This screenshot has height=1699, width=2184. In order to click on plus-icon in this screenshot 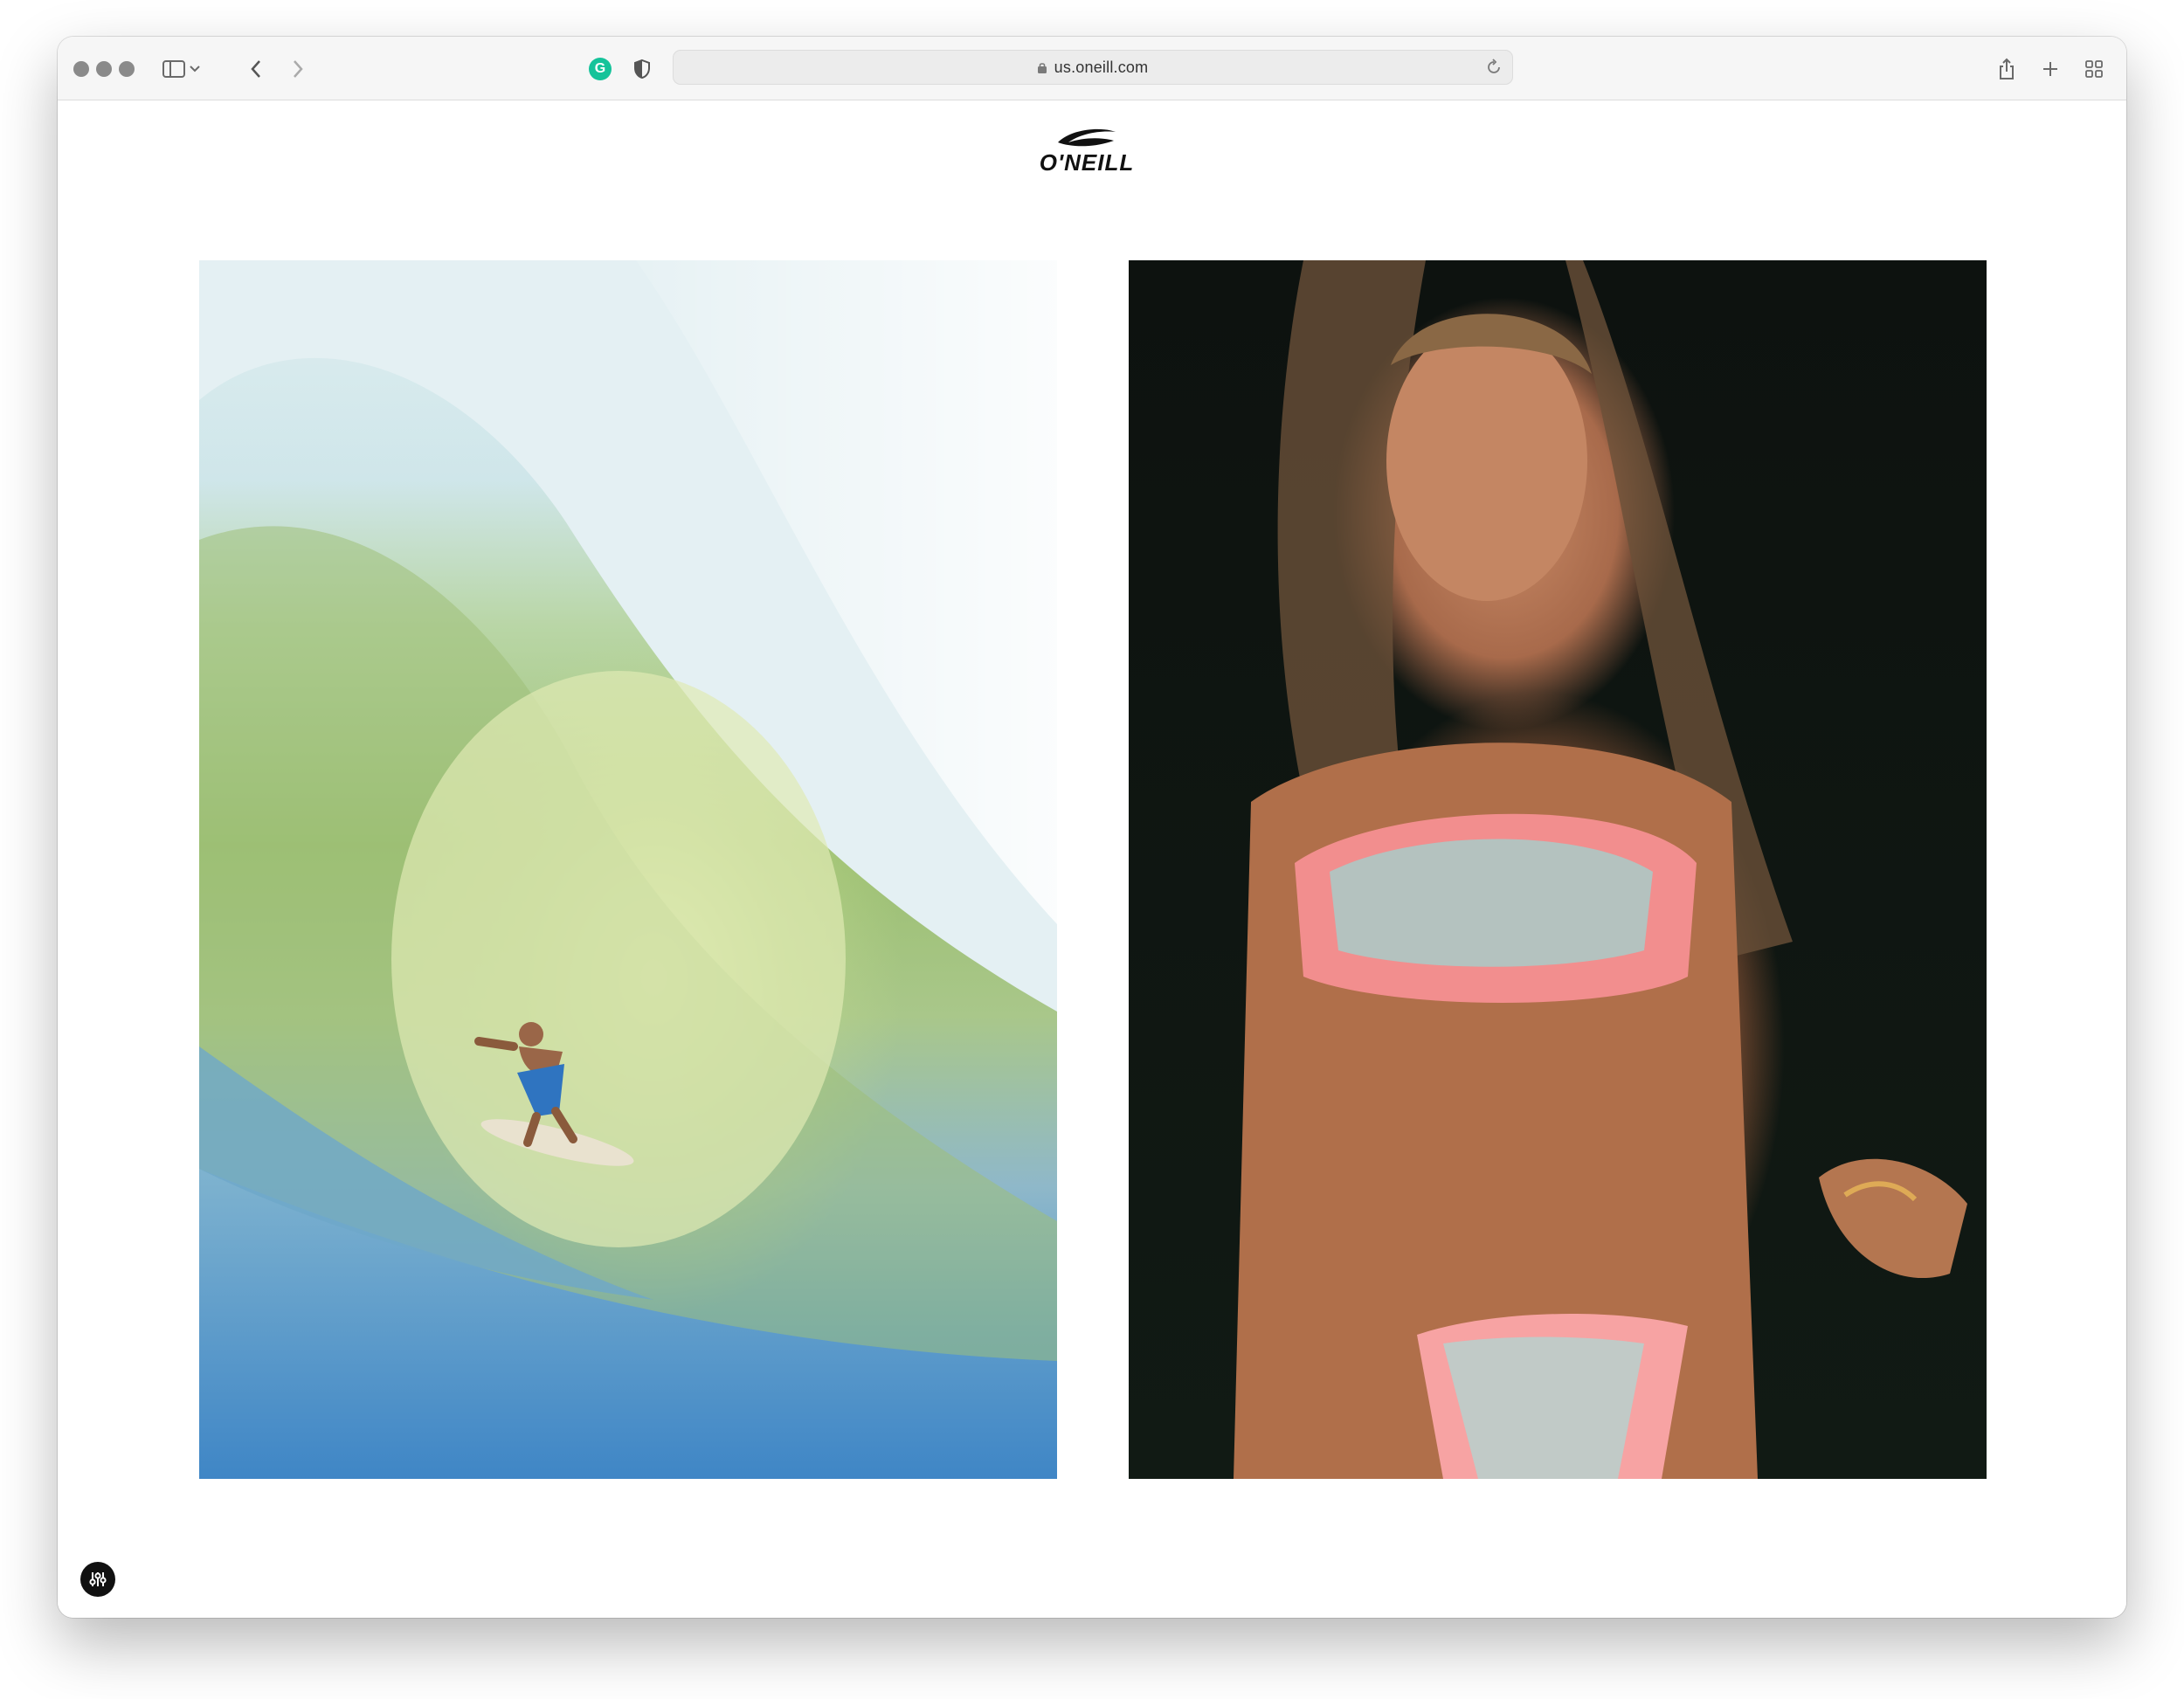, I will do `click(2050, 69)`.